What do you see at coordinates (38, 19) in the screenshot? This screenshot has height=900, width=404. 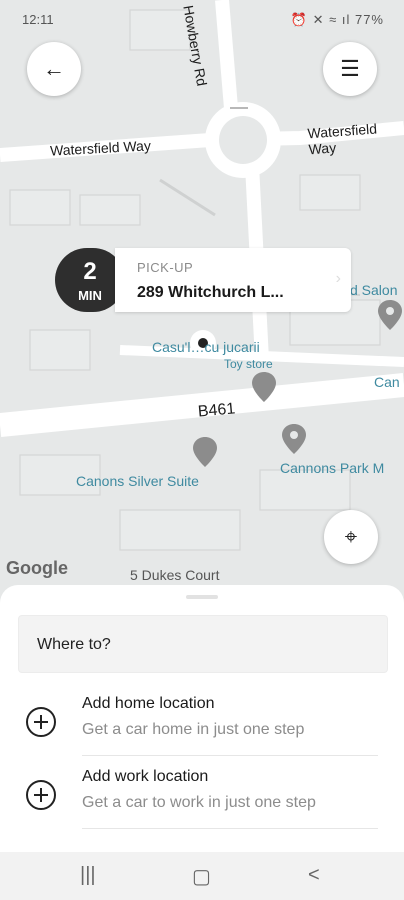 I see `status-time: 12:11` at bounding box center [38, 19].